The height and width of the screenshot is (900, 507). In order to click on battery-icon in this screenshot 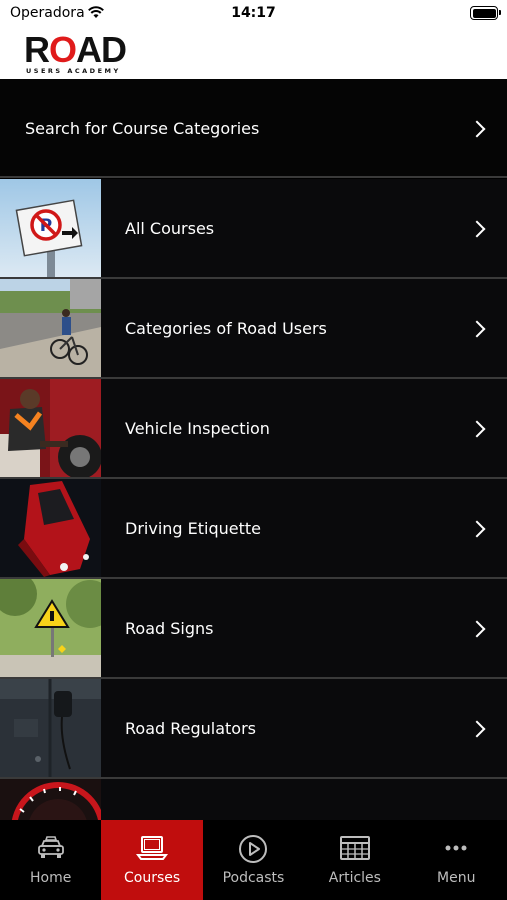, I will do `click(485, 13)`.